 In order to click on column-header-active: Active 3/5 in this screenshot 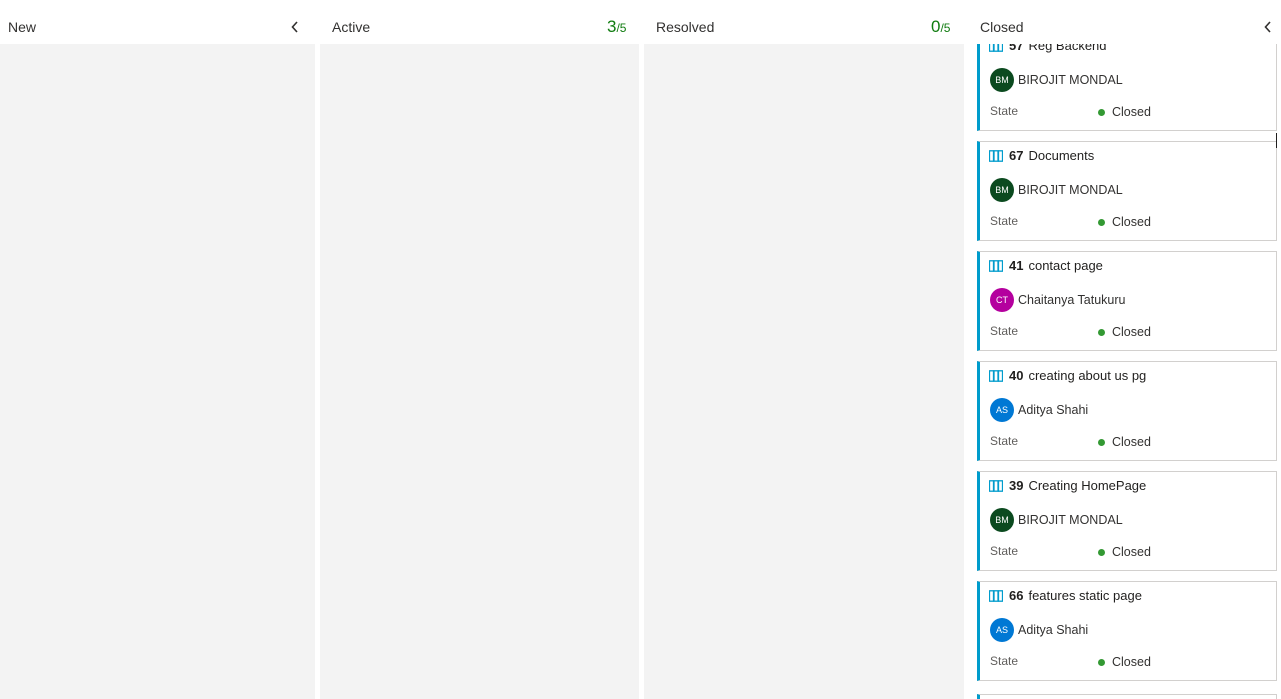, I will do `click(479, 22)`.